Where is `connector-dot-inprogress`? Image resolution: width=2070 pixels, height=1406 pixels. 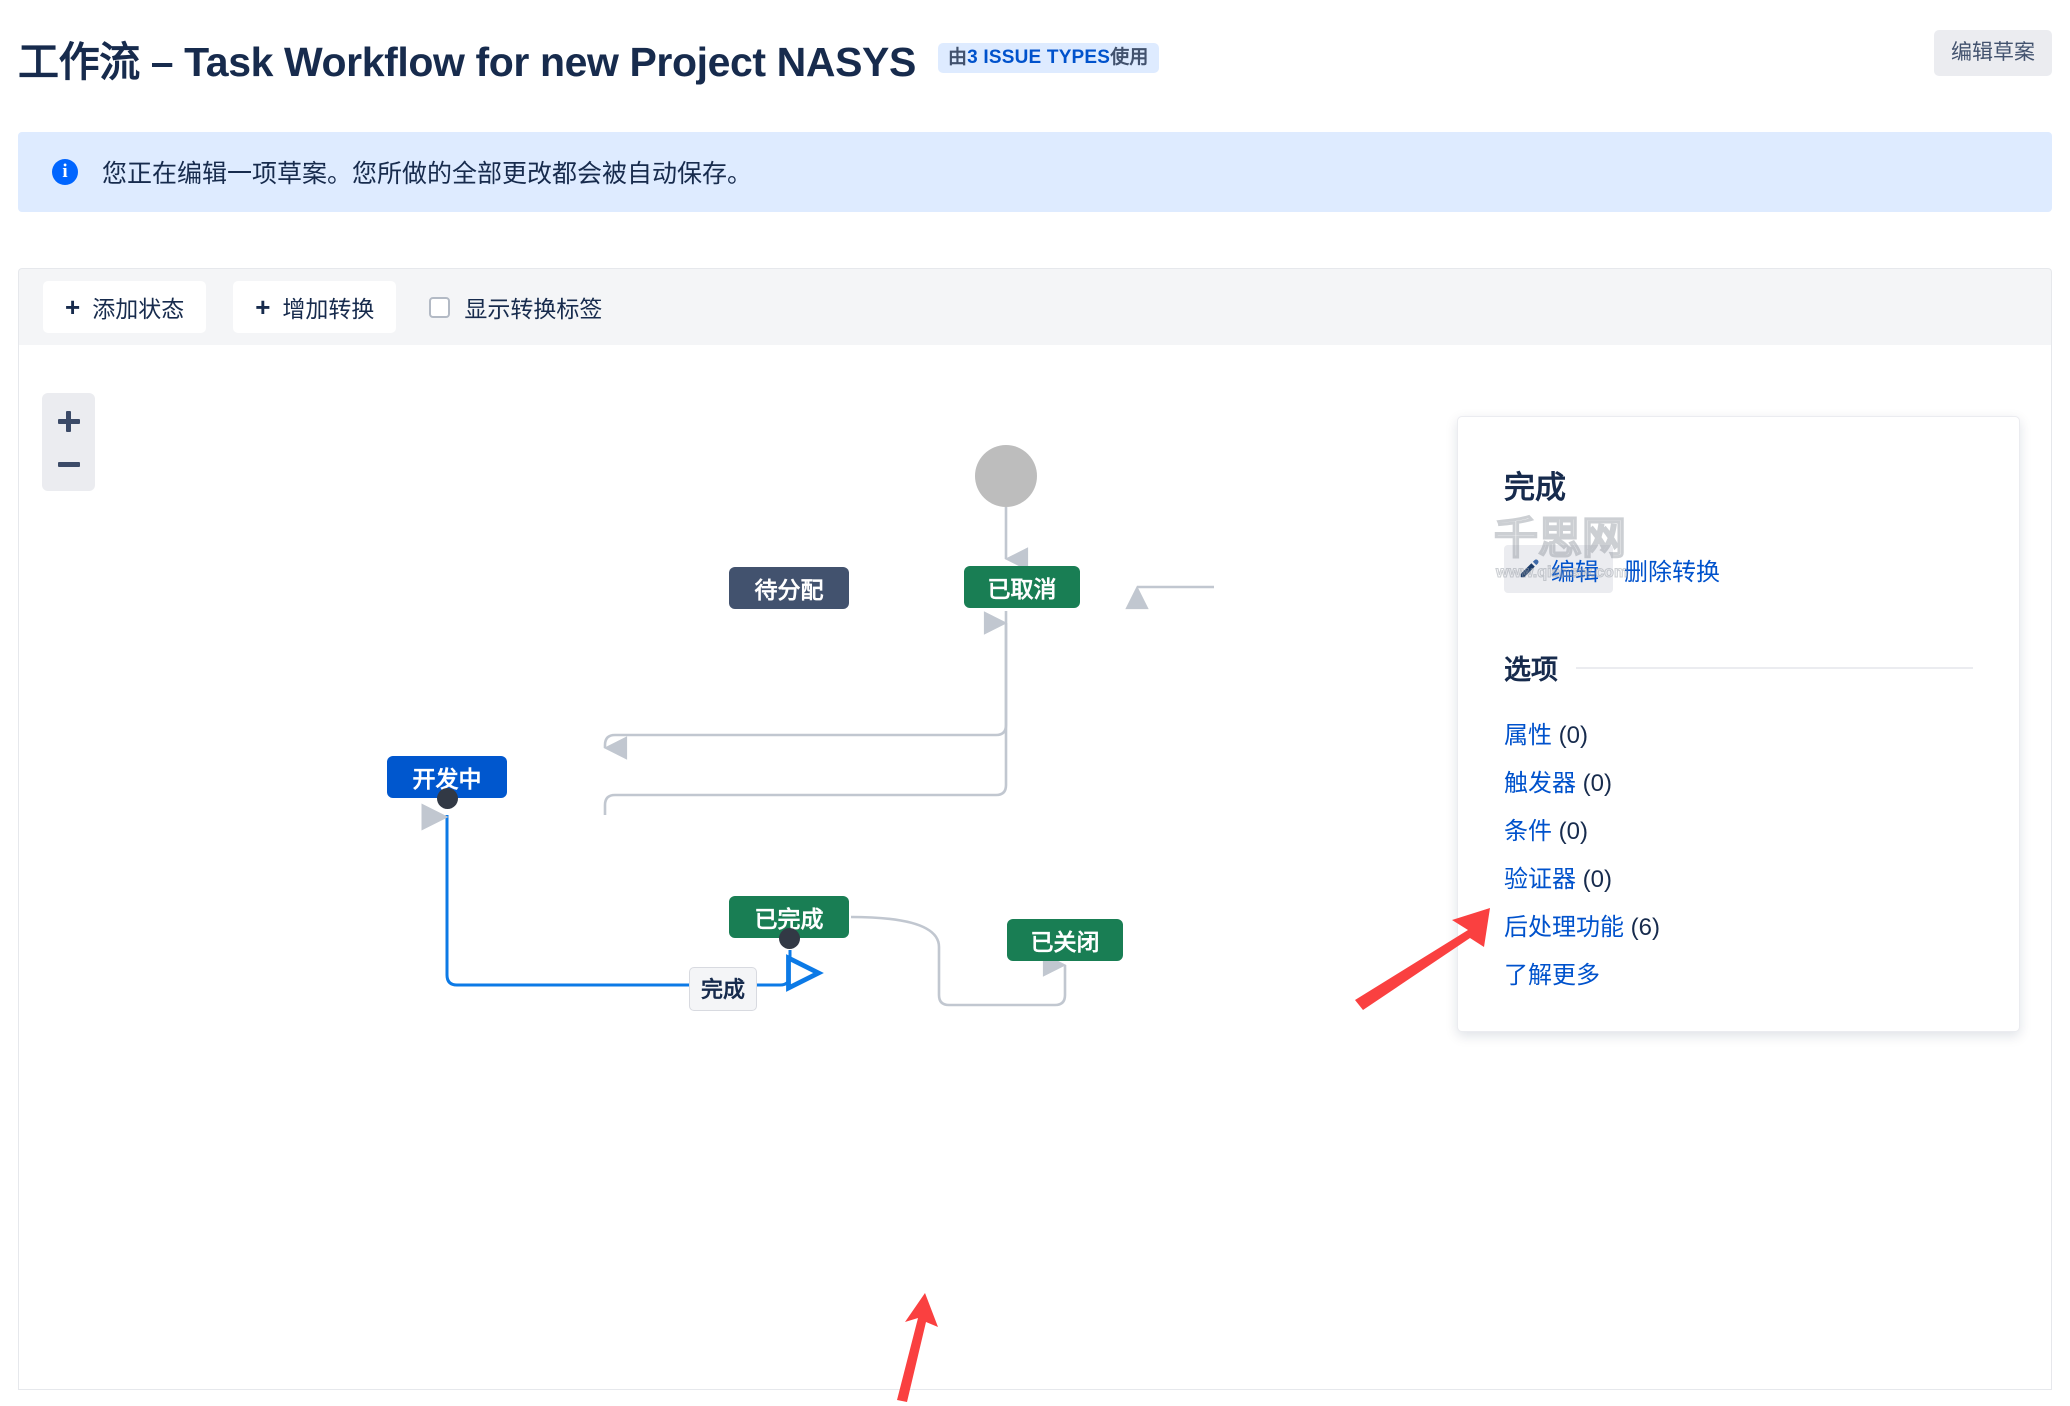
connector-dot-inprogress is located at coordinates (447, 798).